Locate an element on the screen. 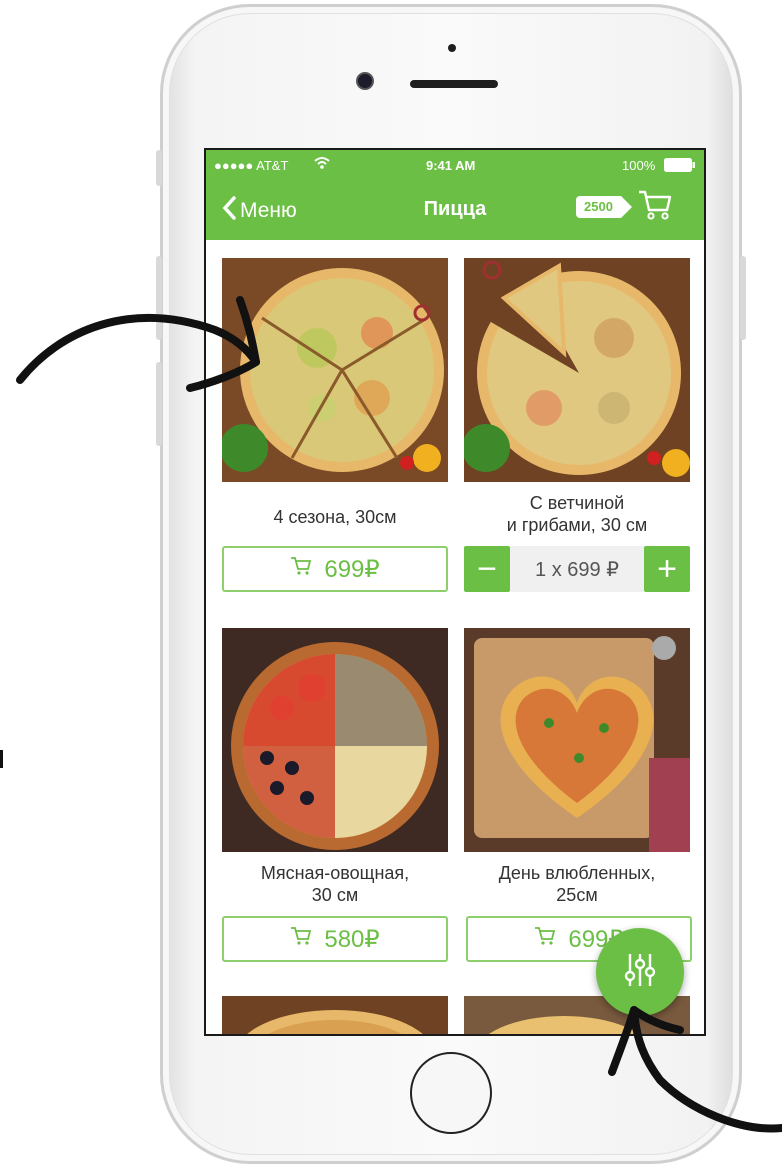  cart-button: 2500 is located at coordinates (624, 206).